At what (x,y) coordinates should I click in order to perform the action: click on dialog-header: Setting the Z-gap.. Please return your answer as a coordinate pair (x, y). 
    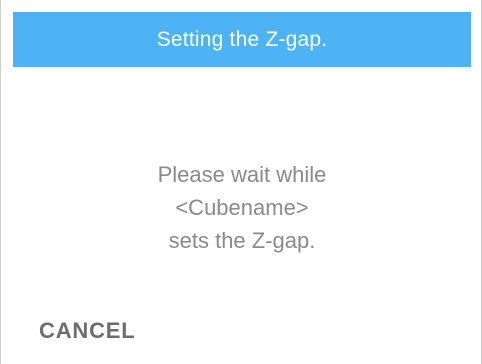
    Looking at the image, I should click on (242, 39).